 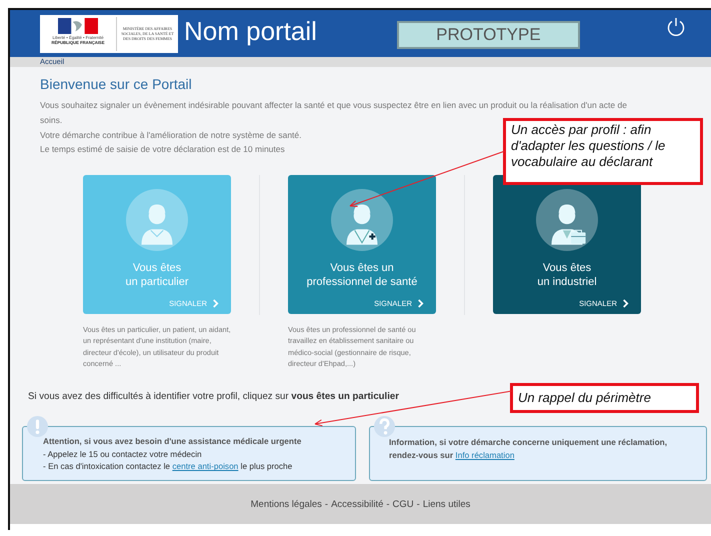 I want to click on notice-text: Information, si votre démarche concerne uniquement une réclamation, rendez-vous sur Info réclamation, so click(x=528, y=449).